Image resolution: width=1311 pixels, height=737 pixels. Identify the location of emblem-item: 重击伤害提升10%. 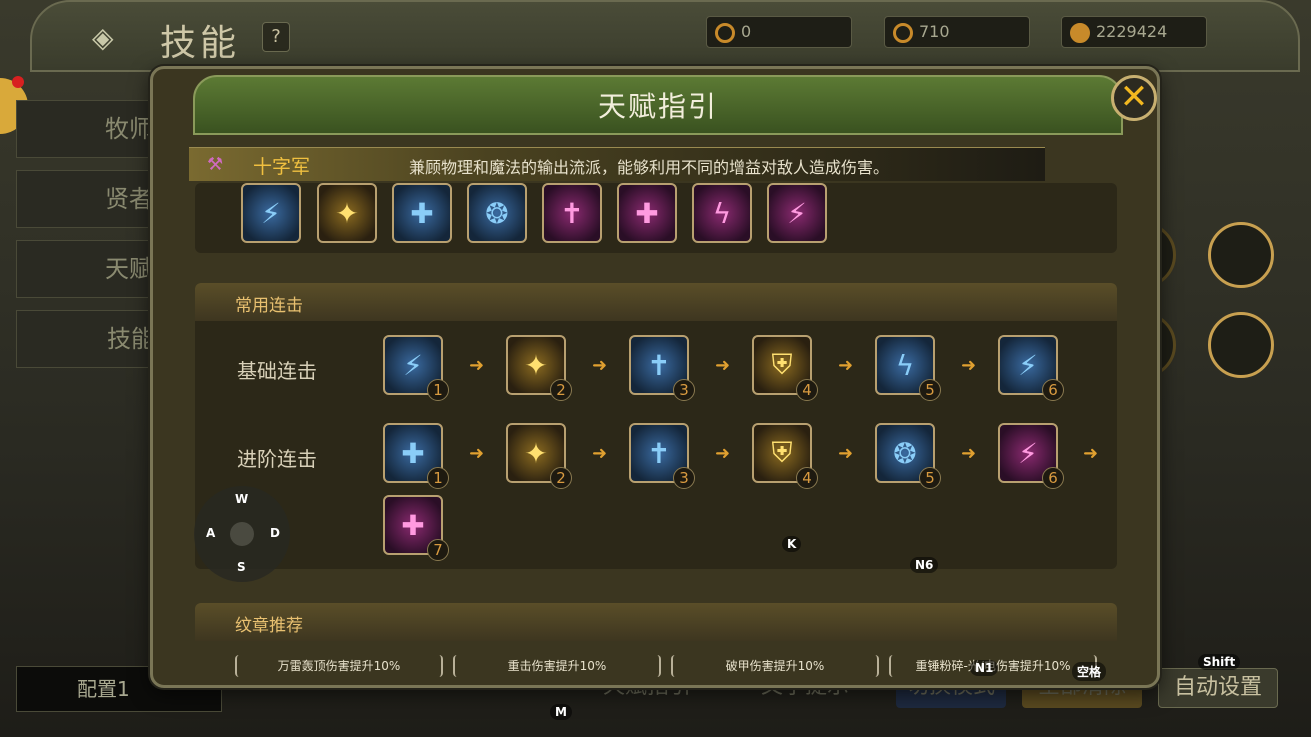
(557, 666).